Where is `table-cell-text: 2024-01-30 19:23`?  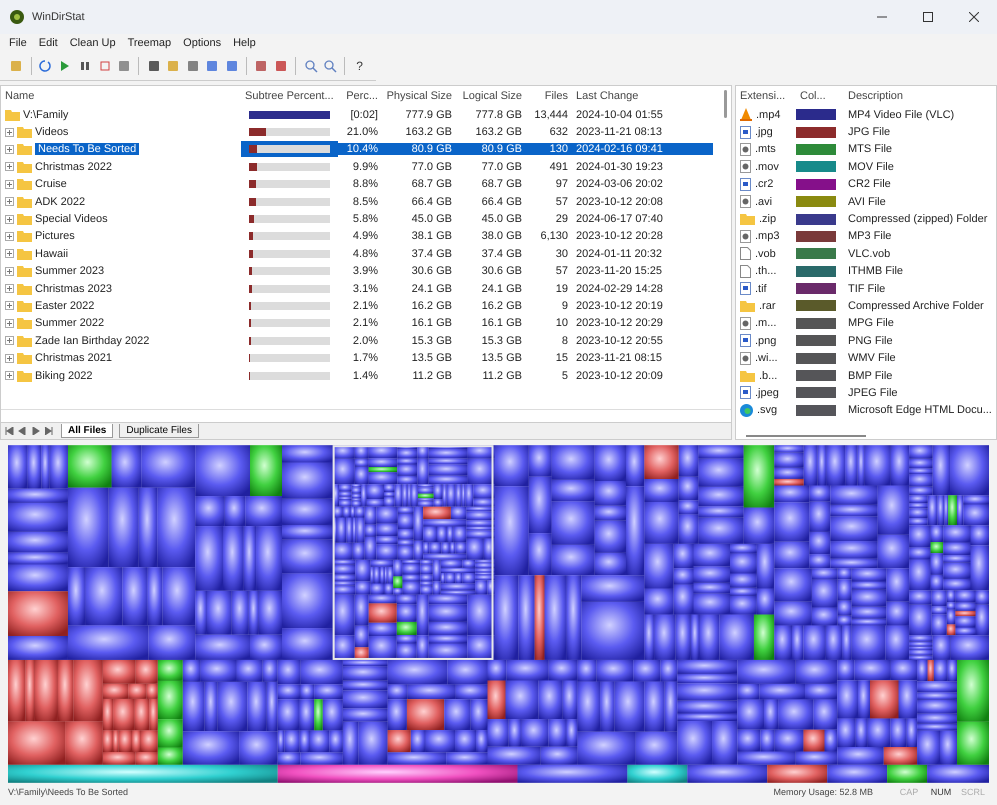 table-cell-text: 2024-01-30 19:23 is located at coordinates (619, 166).